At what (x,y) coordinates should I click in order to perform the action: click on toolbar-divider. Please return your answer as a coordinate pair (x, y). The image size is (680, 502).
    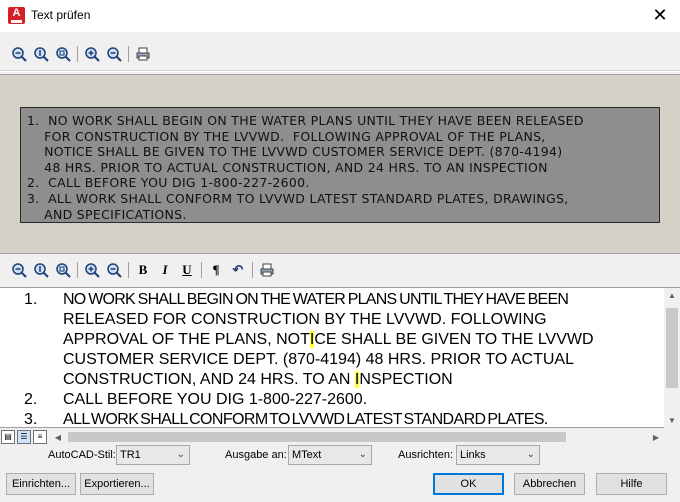
    Looking at the image, I should click on (340, 71).